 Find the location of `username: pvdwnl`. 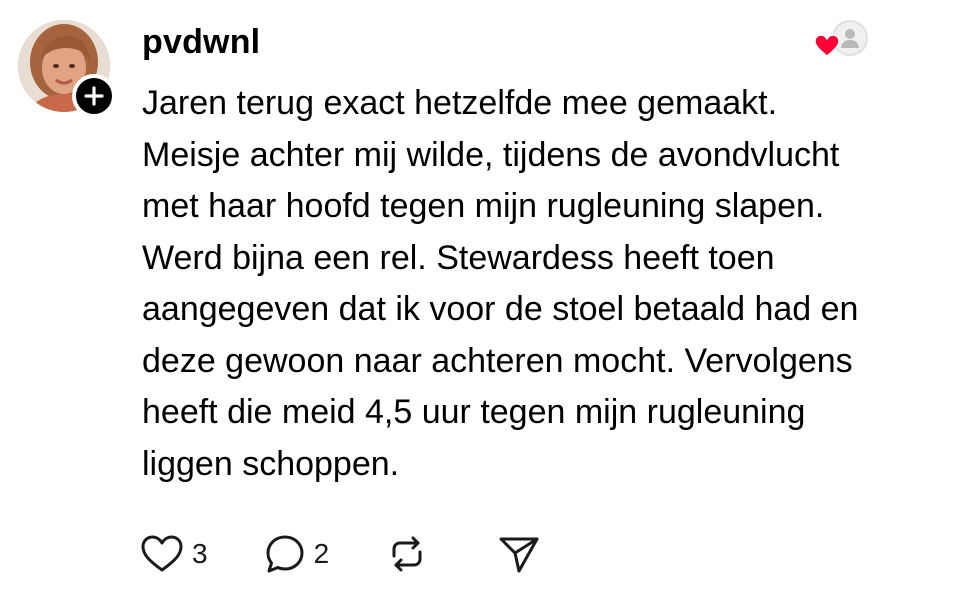

username: pvdwnl is located at coordinates (201, 42).